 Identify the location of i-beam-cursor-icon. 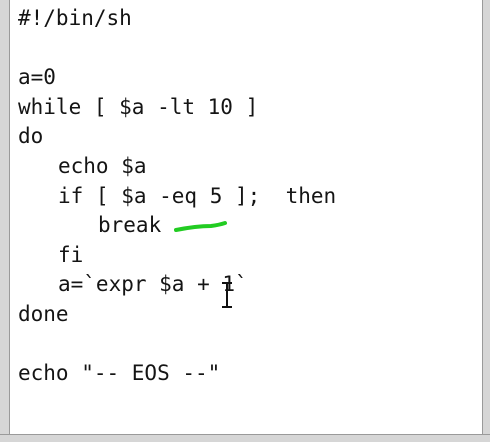
(227, 295).